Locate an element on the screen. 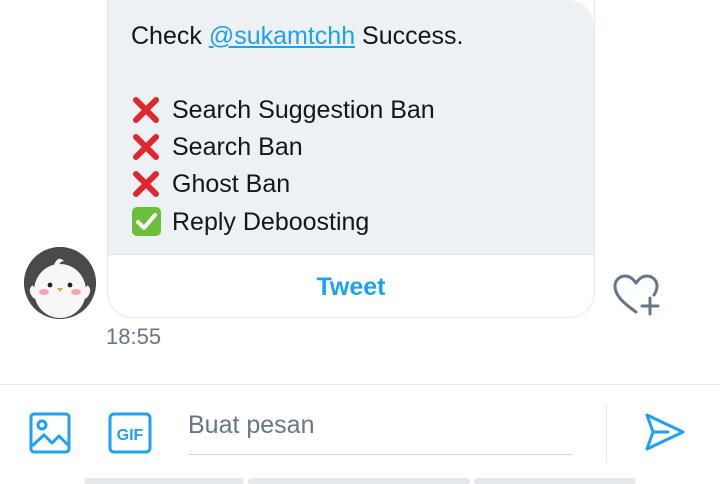 The height and width of the screenshot is (484, 720). gif-label: GIF is located at coordinates (130, 435).